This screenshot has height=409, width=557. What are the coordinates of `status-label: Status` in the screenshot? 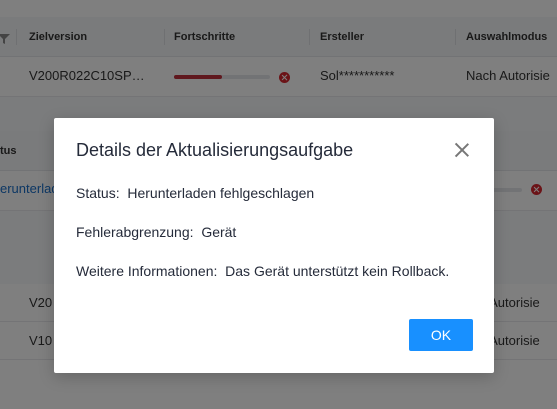 It's located at (96, 193).